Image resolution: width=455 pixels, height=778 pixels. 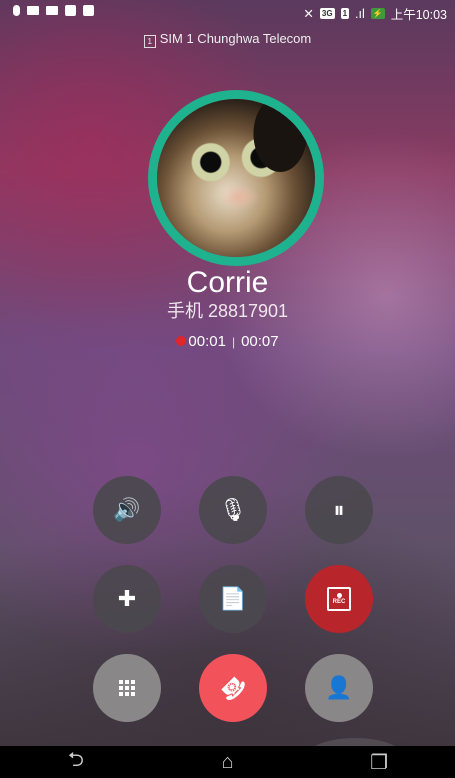 I want to click on contact-name: Corrie, so click(x=227, y=282).